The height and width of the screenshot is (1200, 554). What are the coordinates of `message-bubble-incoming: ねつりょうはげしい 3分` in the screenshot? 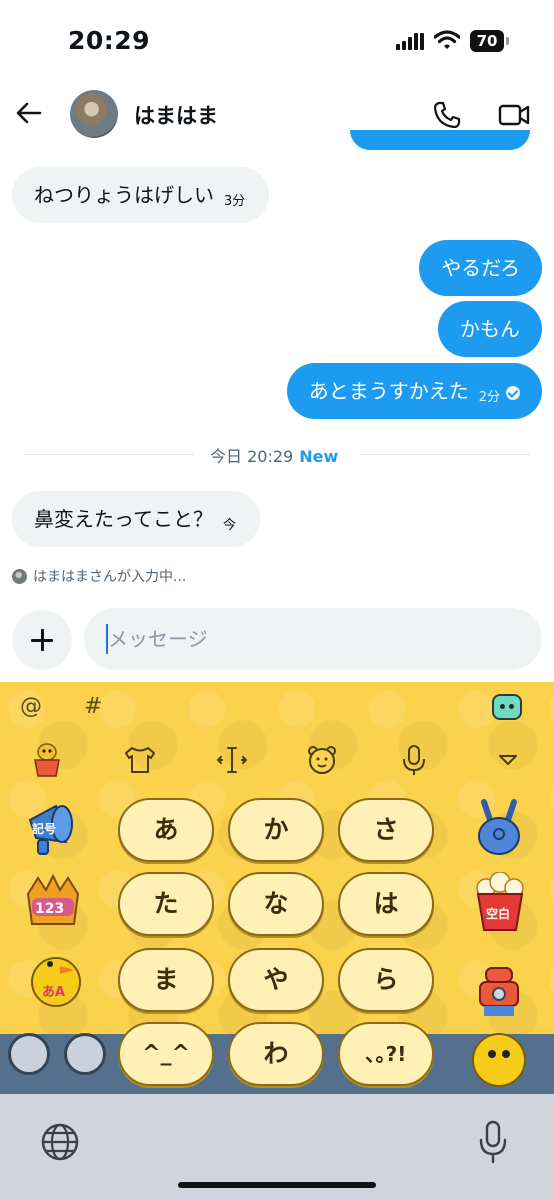 It's located at (141, 195).